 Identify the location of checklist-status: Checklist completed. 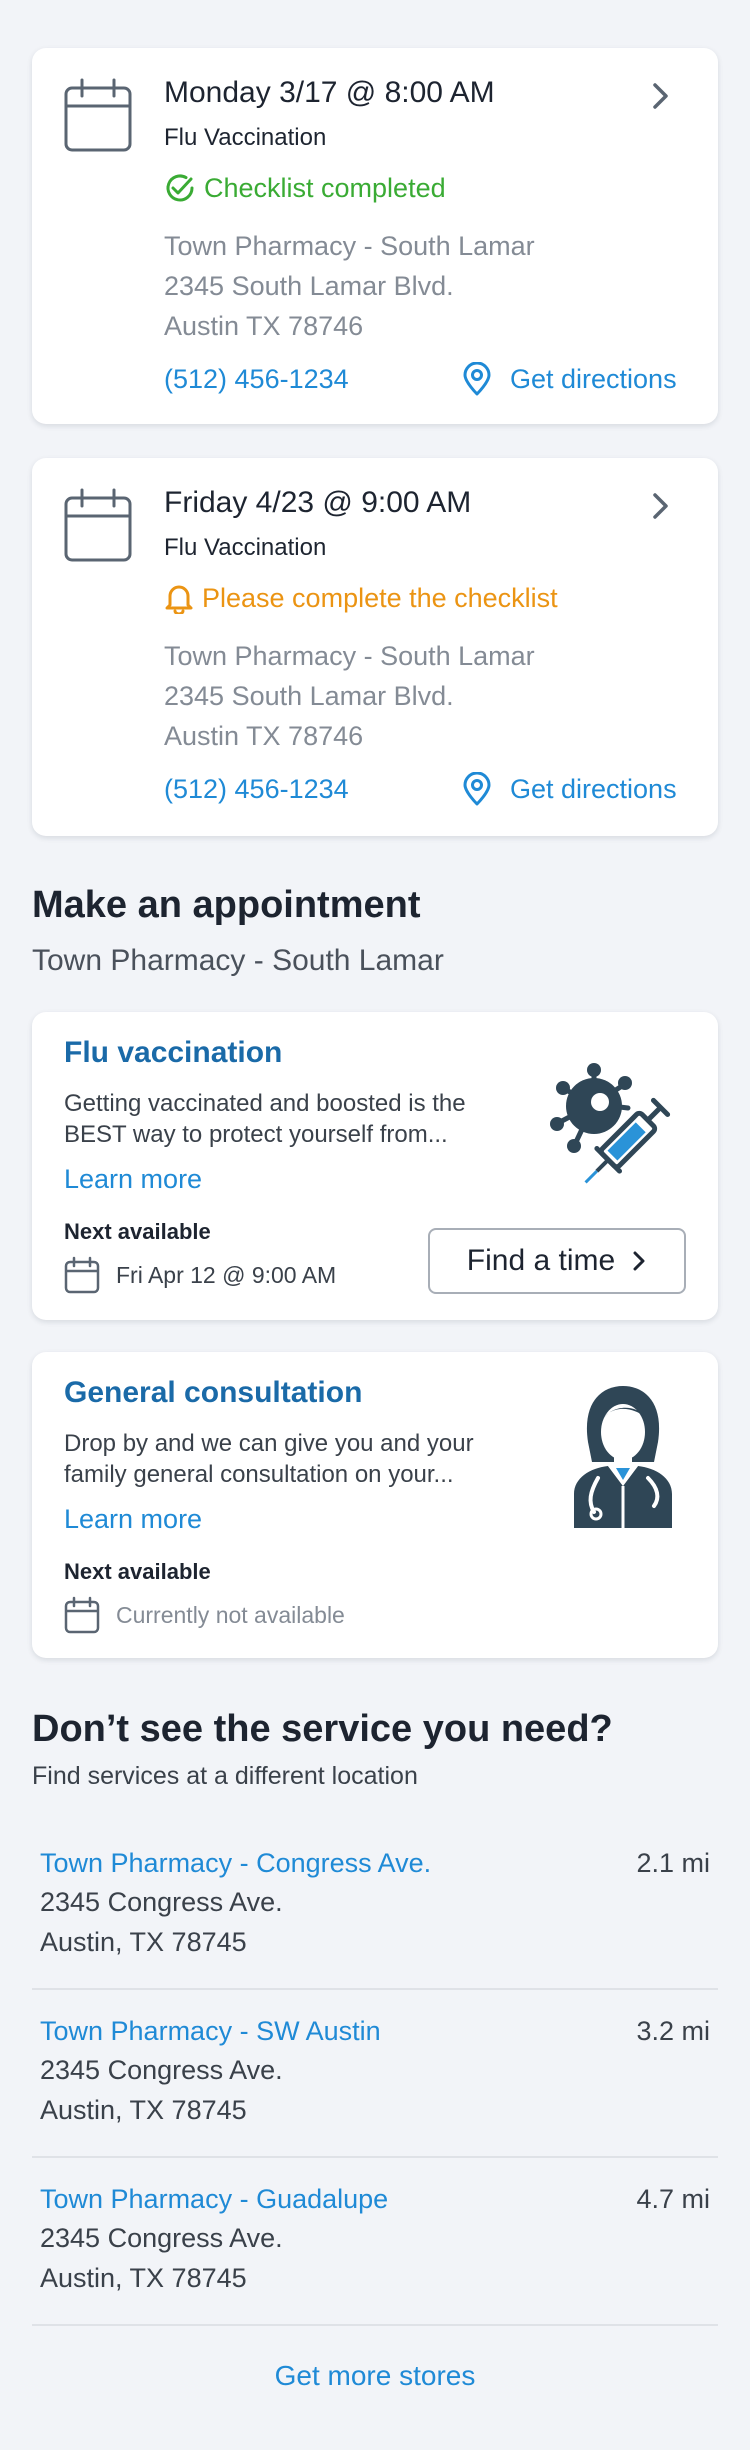
(305, 188).